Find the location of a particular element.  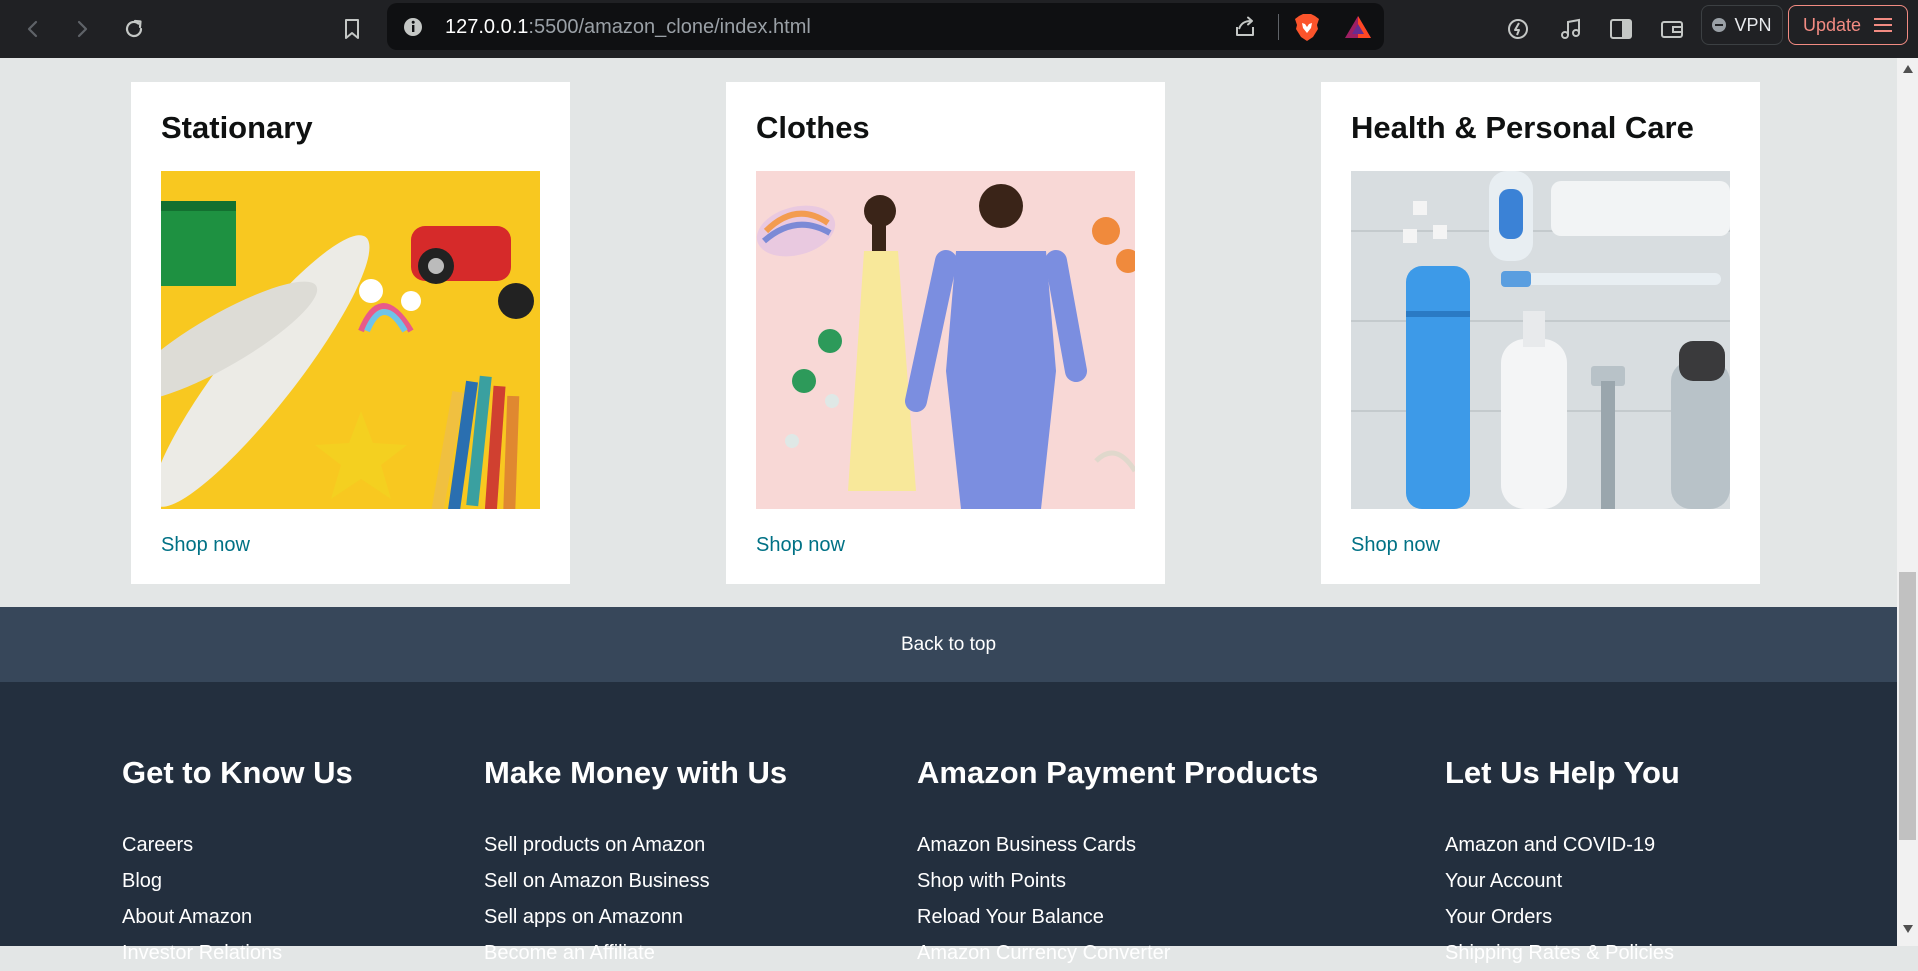

category-card-clothes: Clothes Shop now is located at coordinates (945, 333).